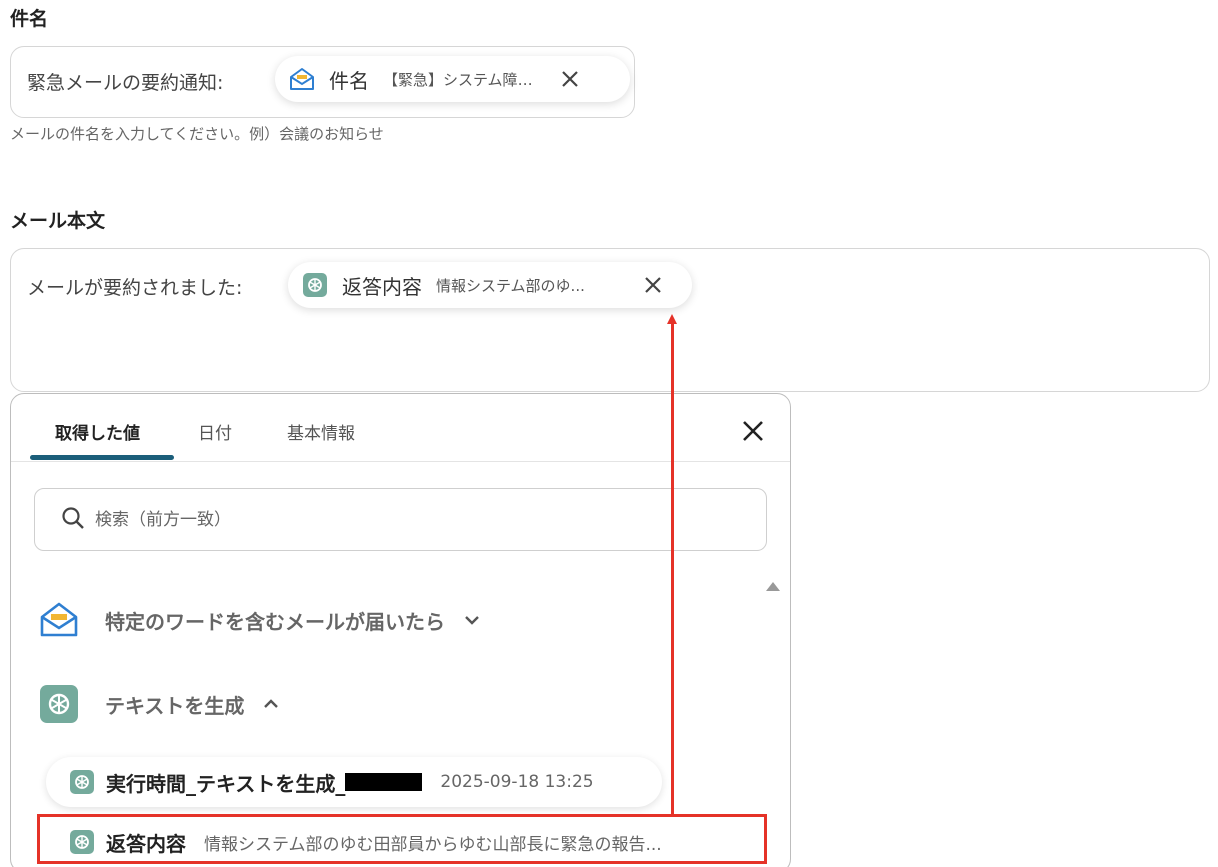 Image resolution: width=1218 pixels, height=867 pixels. I want to click on active-tab-indicator, so click(102, 457).